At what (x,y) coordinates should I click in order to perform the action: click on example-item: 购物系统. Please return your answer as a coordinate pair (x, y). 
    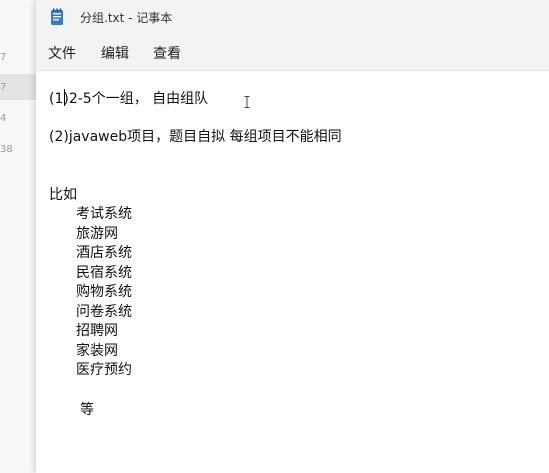
    Looking at the image, I should click on (104, 292).